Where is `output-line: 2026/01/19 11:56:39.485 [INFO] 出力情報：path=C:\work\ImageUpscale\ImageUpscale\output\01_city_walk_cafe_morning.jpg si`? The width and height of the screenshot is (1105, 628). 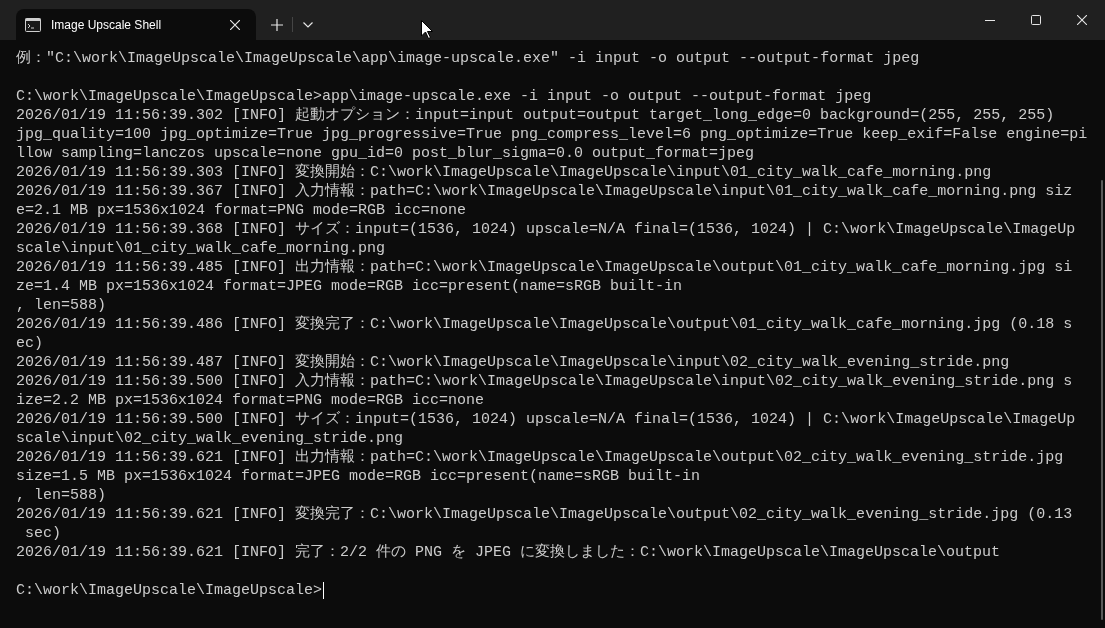
output-line: 2026/01/19 11:56:39.485 [INFO] 出力情報：path=C:\work\ImageUpscale\ImageUpscale\output\01_city_walk_cafe_morning.jpg si is located at coordinates (544, 267).